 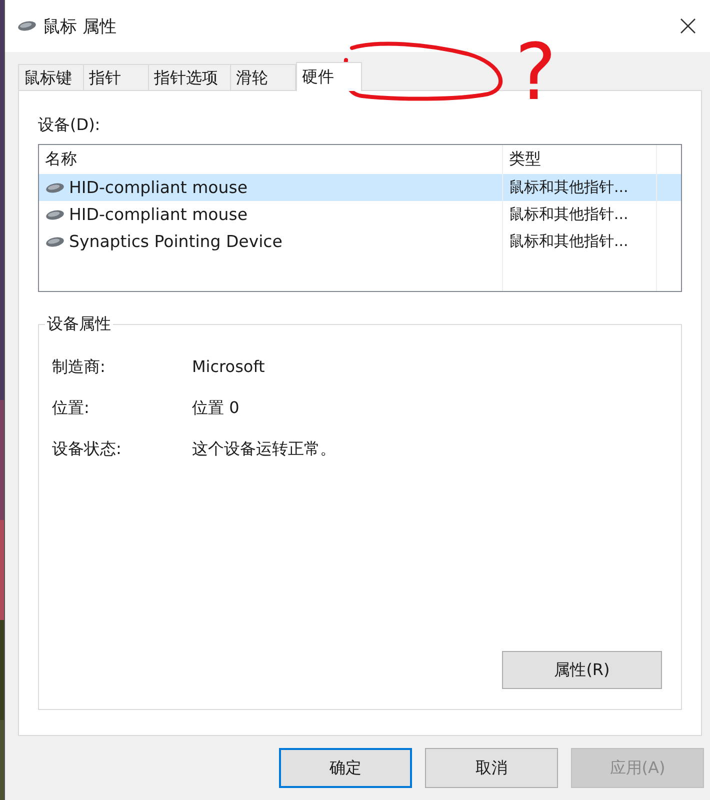 I want to click on properties-button: 属性(R), so click(x=582, y=670).